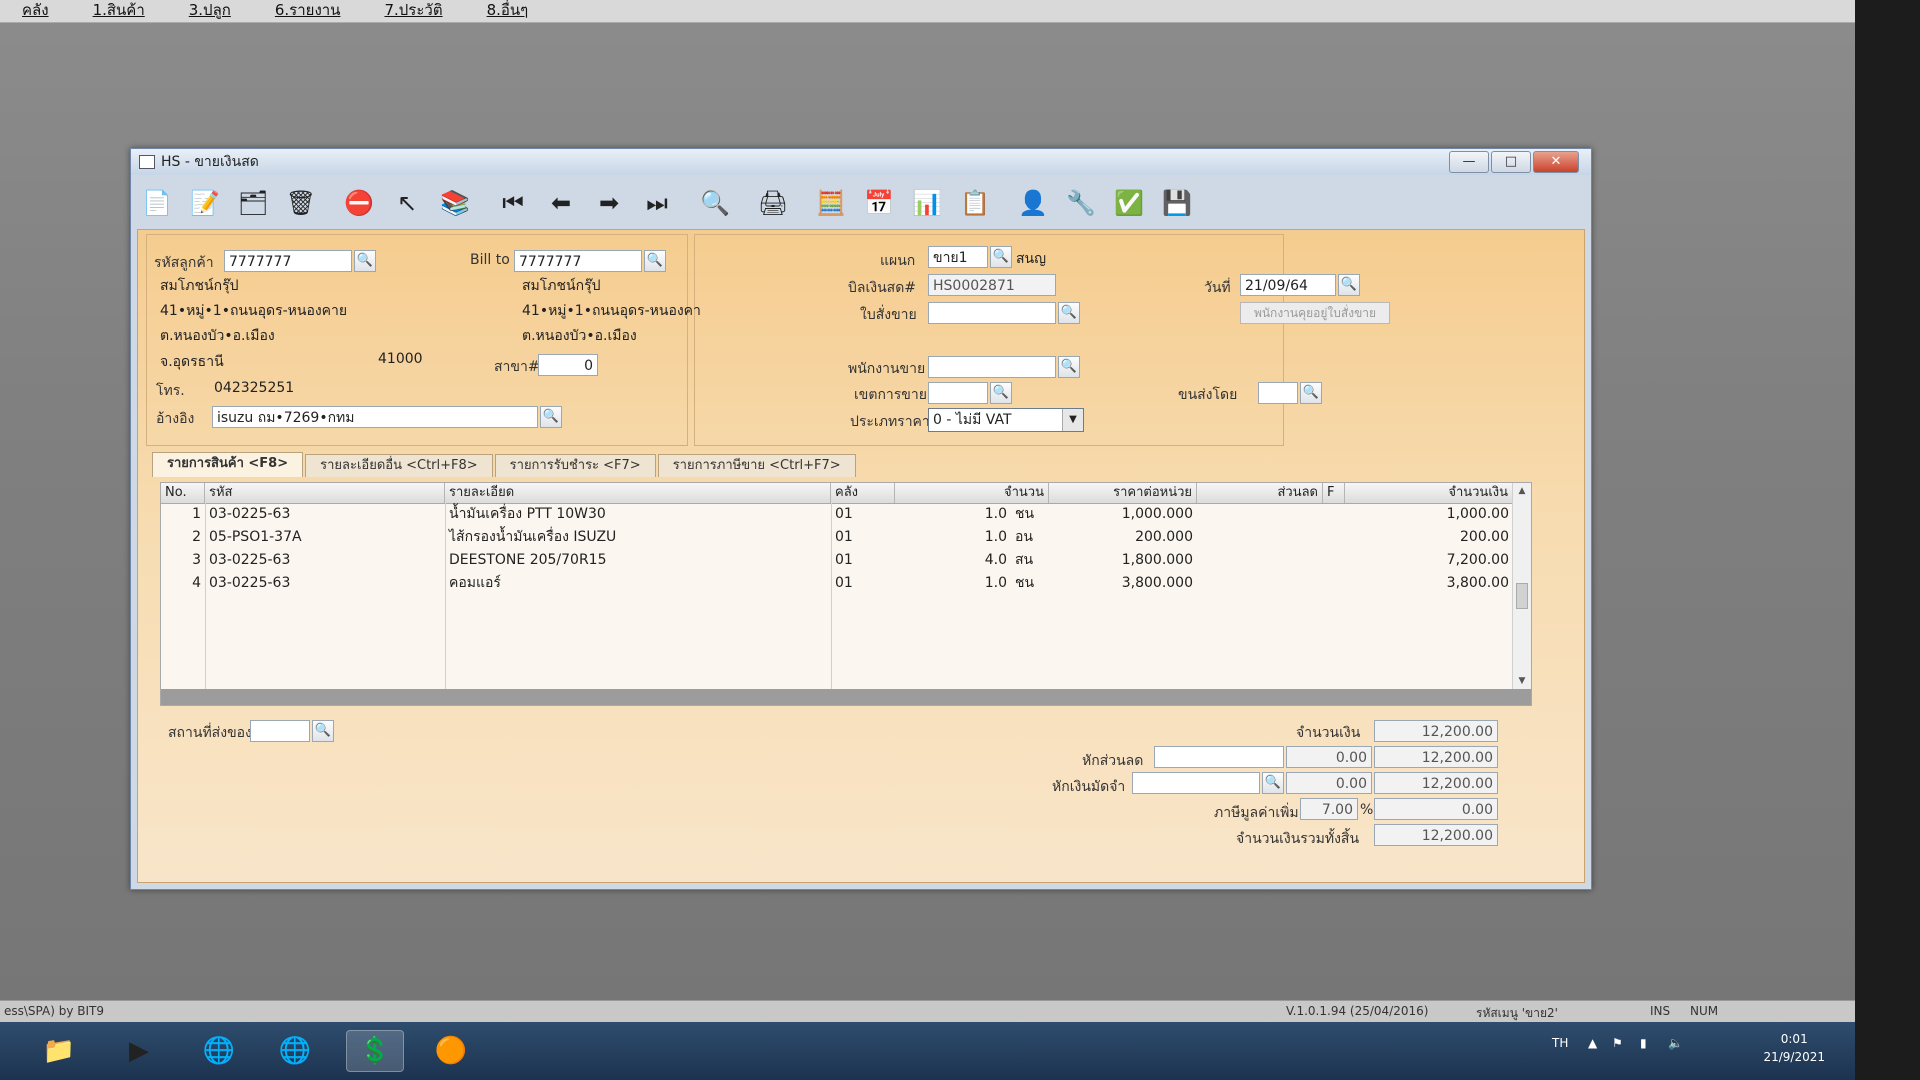 The height and width of the screenshot is (1080, 1920). I want to click on print-button: 🖨, so click(773, 203).